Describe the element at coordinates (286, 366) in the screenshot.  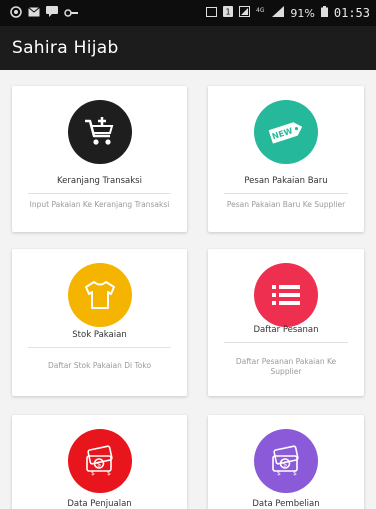
I see `card-description: Daftar Pesanan Pakaian Ke Supplier` at that location.